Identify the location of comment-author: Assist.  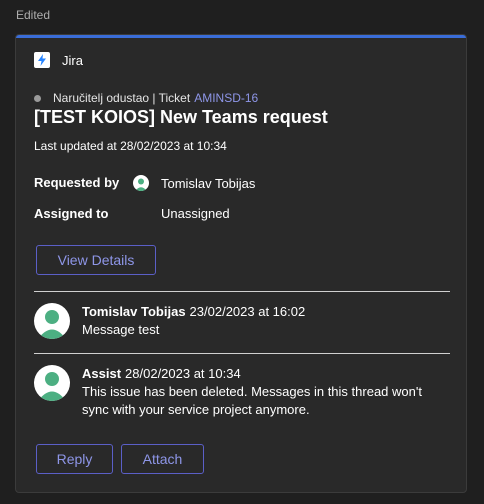
(102, 373).